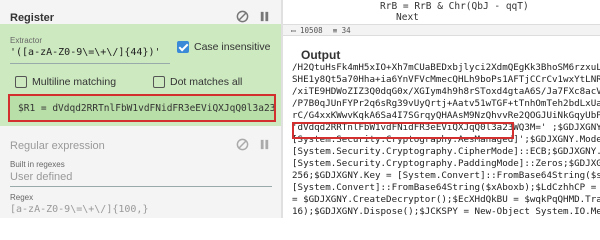 Image resolution: width=600 pixels, height=240 pixels. I want to click on output-title: Output, so click(321, 55).